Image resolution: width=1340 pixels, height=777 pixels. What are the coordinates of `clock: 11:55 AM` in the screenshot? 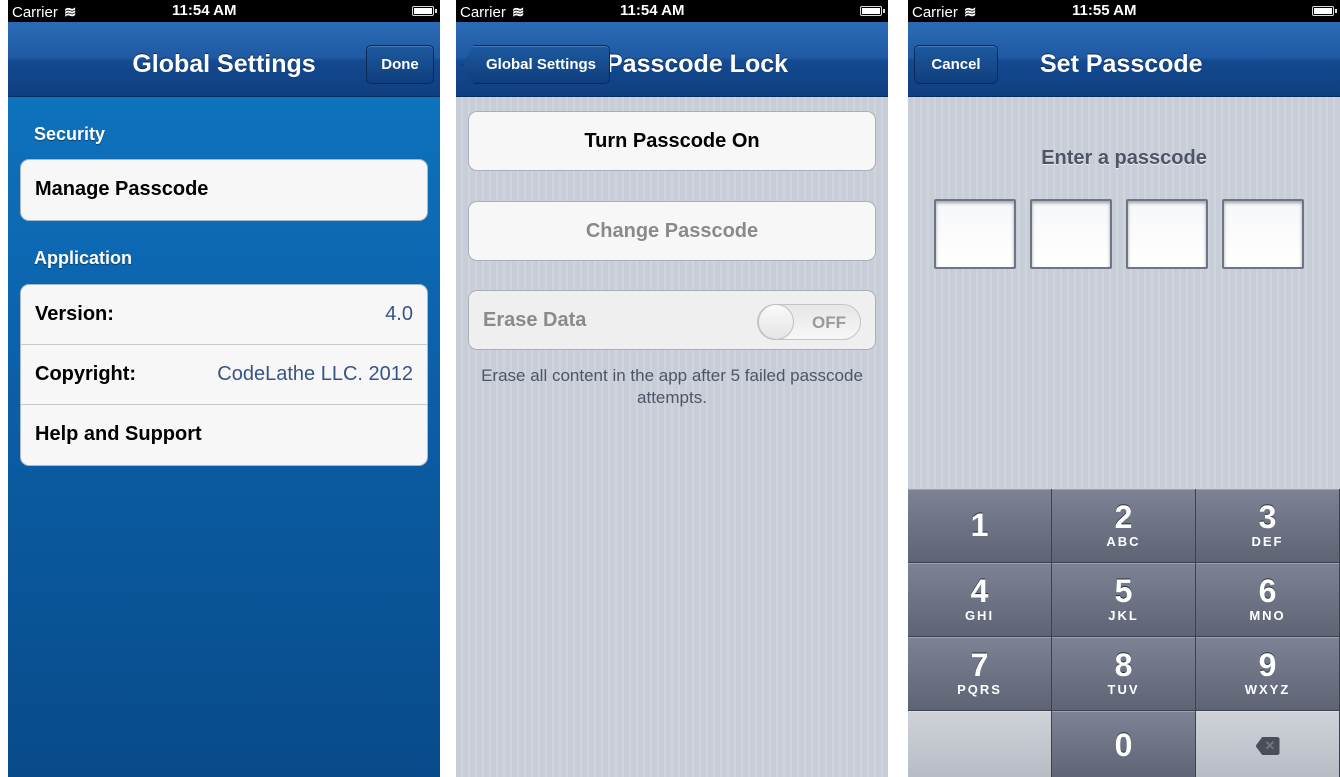 It's located at (1104, 10).